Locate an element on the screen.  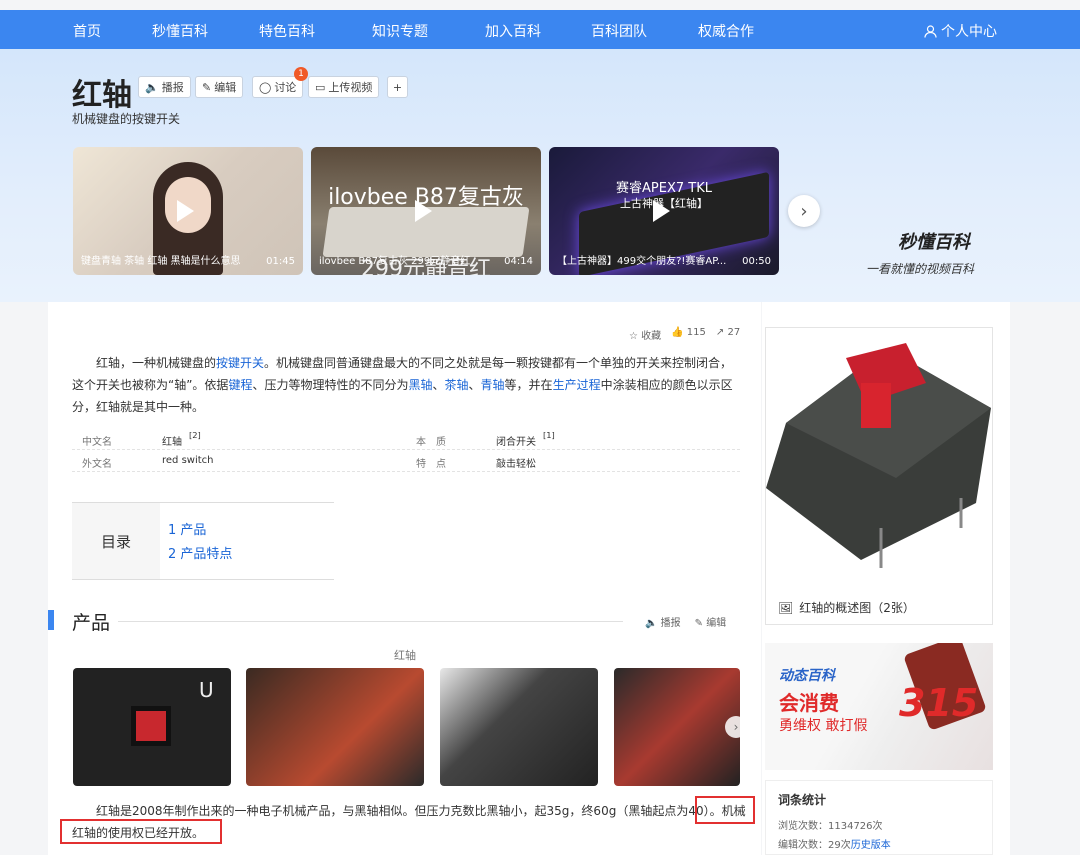
video-camera-icon: ▭ is located at coordinates (320, 87).